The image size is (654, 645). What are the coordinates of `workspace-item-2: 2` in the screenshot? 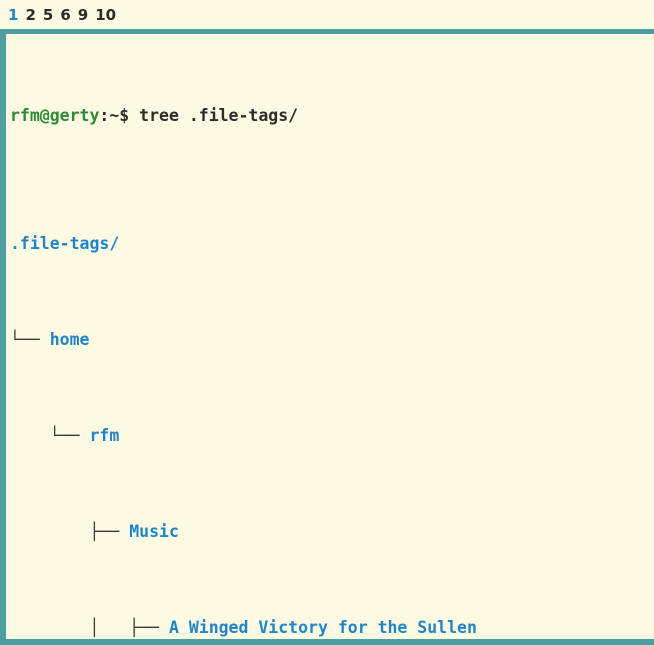 It's located at (30, 15).